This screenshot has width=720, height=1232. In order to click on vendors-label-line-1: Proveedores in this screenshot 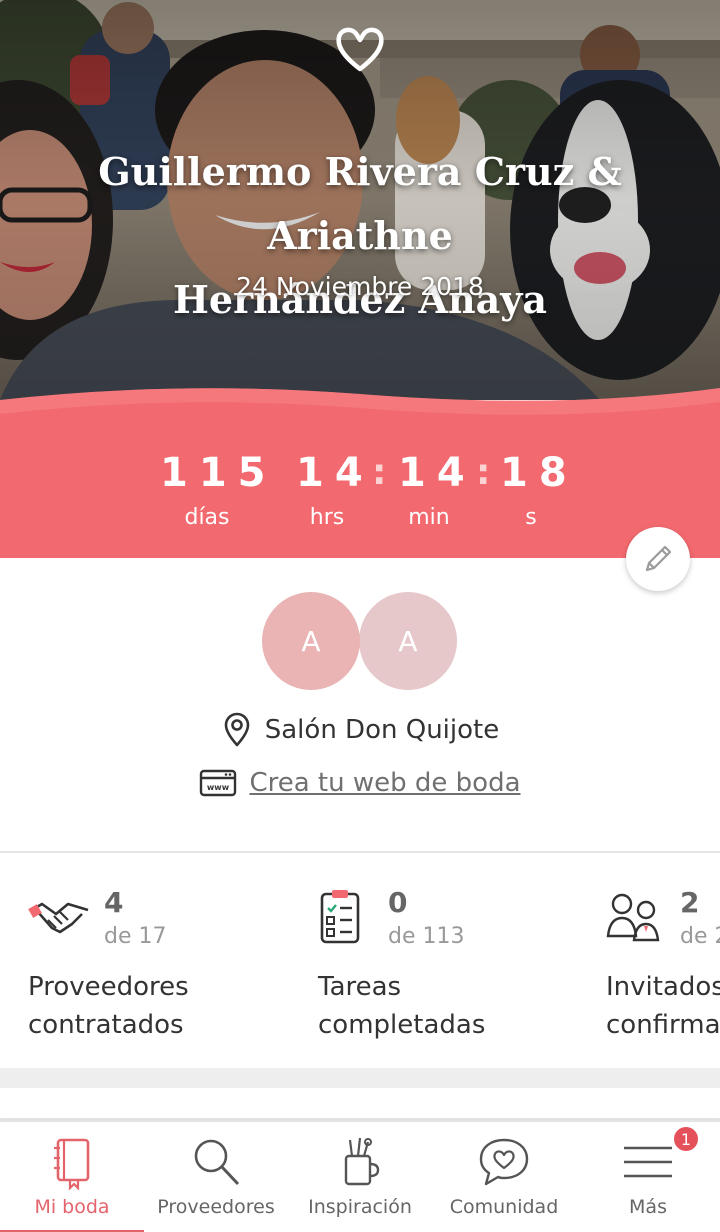, I will do `click(108, 987)`.